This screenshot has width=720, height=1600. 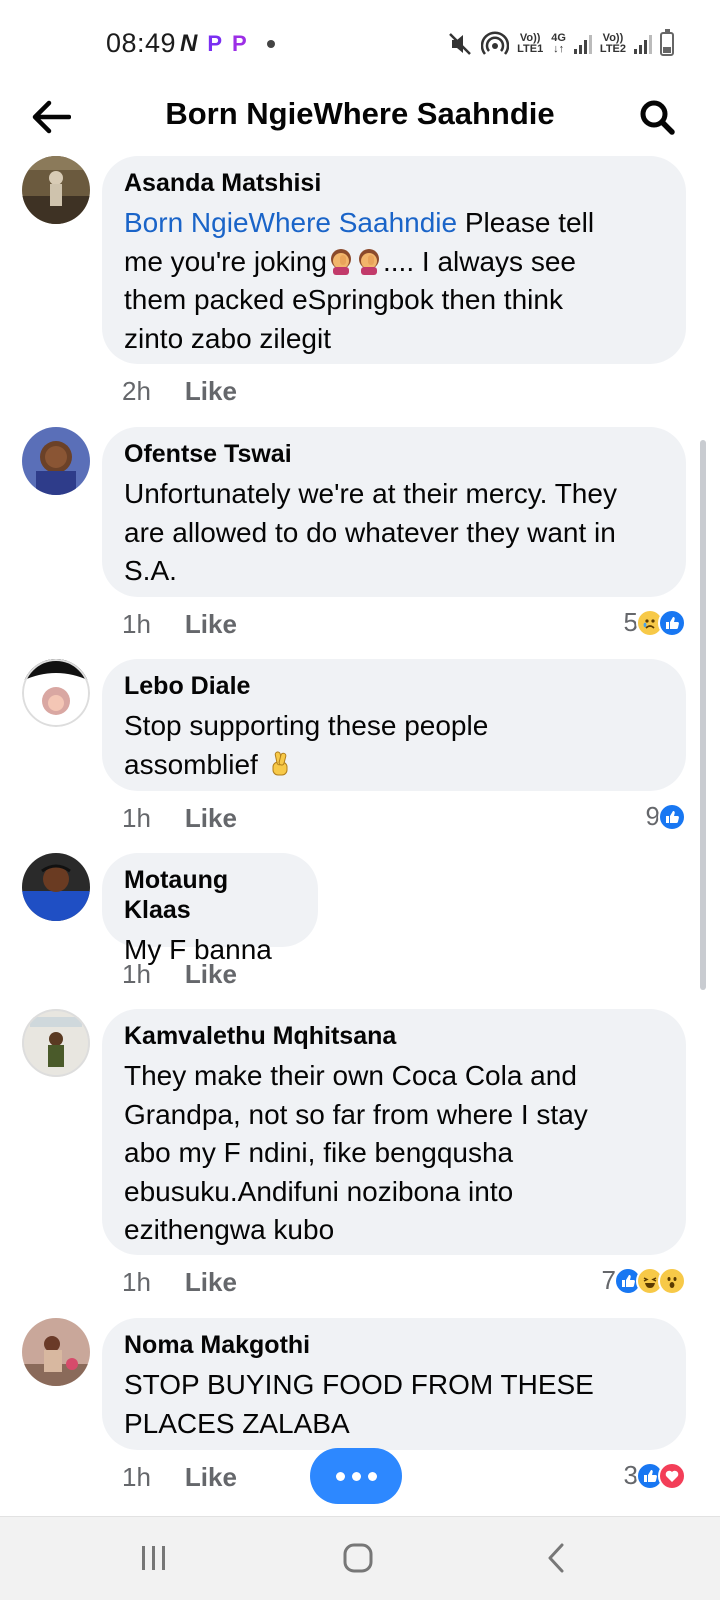 What do you see at coordinates (189, 43) in the screenshot?
I see `netflix-icon: N` at bounding box center [189, 43].